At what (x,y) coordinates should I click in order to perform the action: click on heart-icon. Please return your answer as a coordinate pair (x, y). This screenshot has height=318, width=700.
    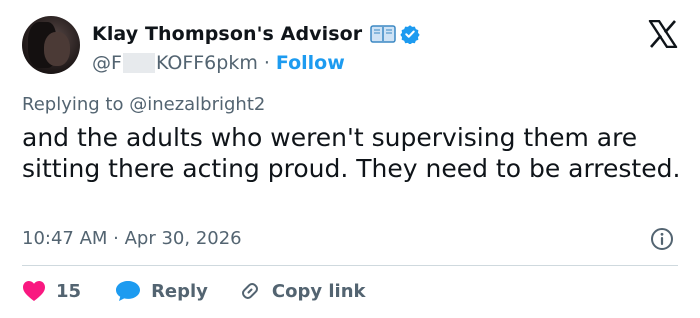
    Looking at the image, I should click on (34, 291).